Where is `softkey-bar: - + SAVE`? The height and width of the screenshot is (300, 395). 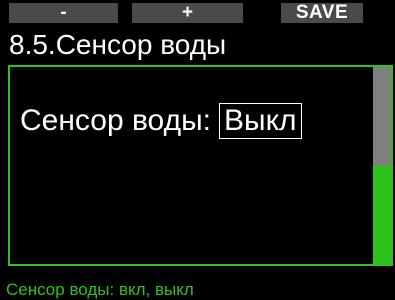 softkey-bar: - + SAVE is located at coordinates (197, 13).